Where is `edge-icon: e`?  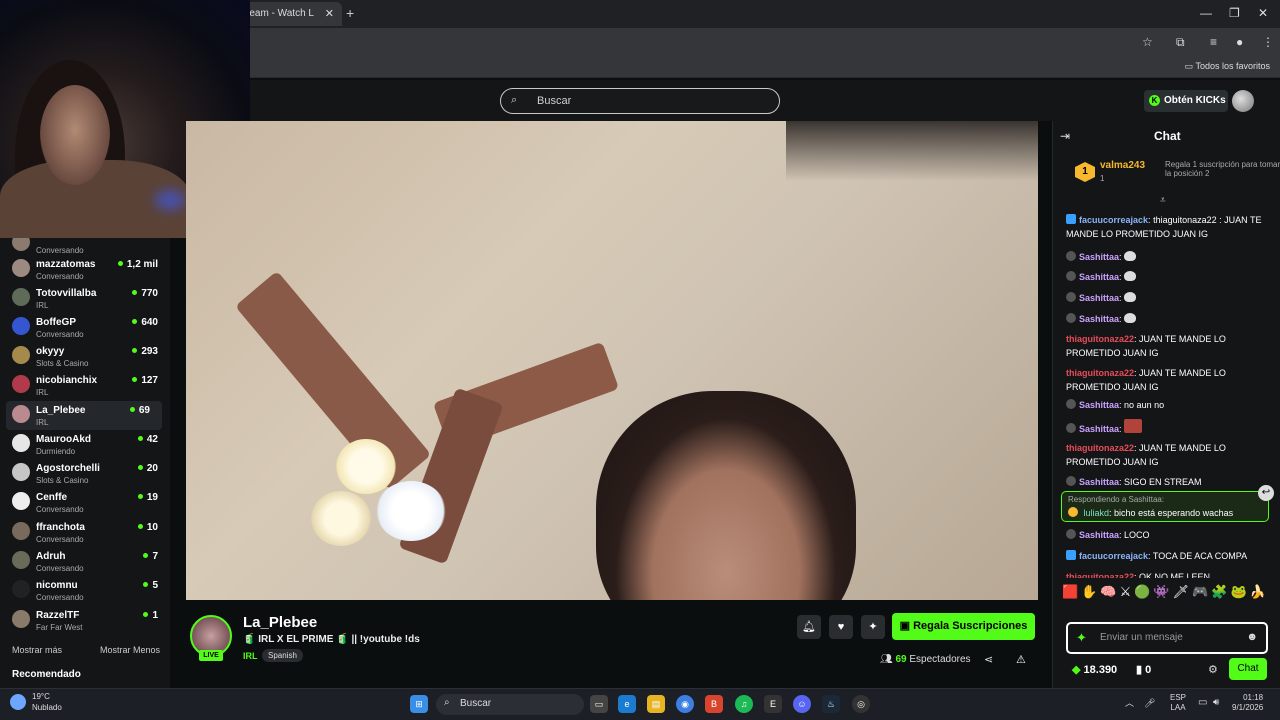 edge-icon: e is located at coordinates (627, 704).